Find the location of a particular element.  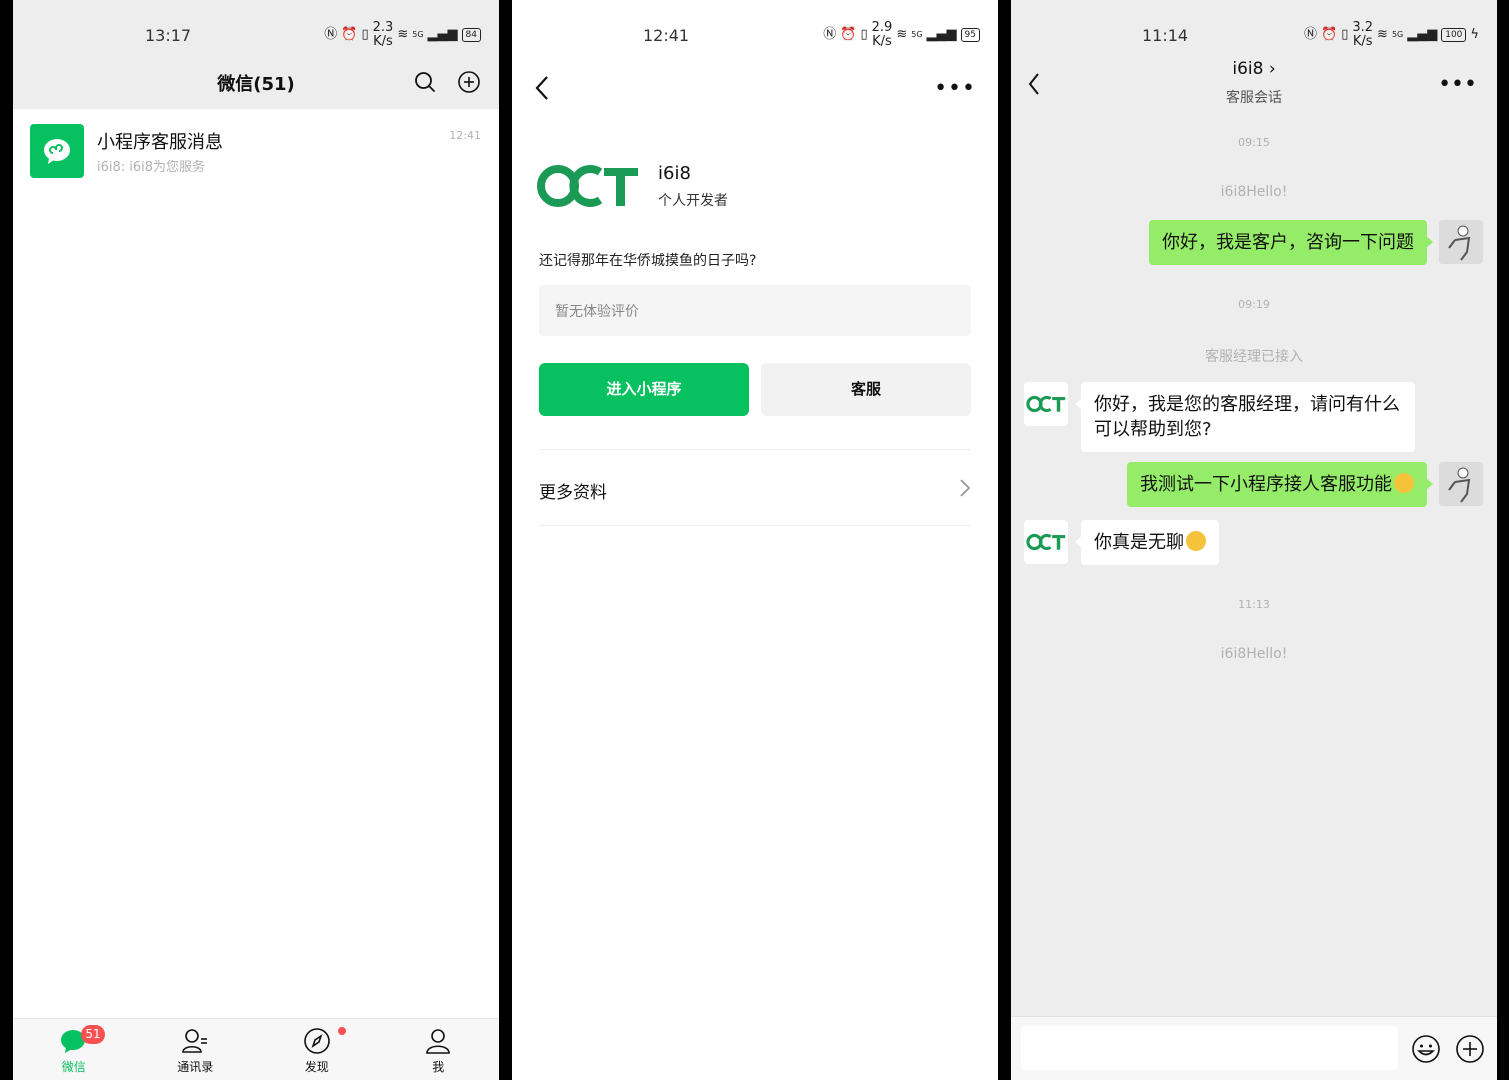

message-time: 09:15 is located at coordinates (1254, 142).